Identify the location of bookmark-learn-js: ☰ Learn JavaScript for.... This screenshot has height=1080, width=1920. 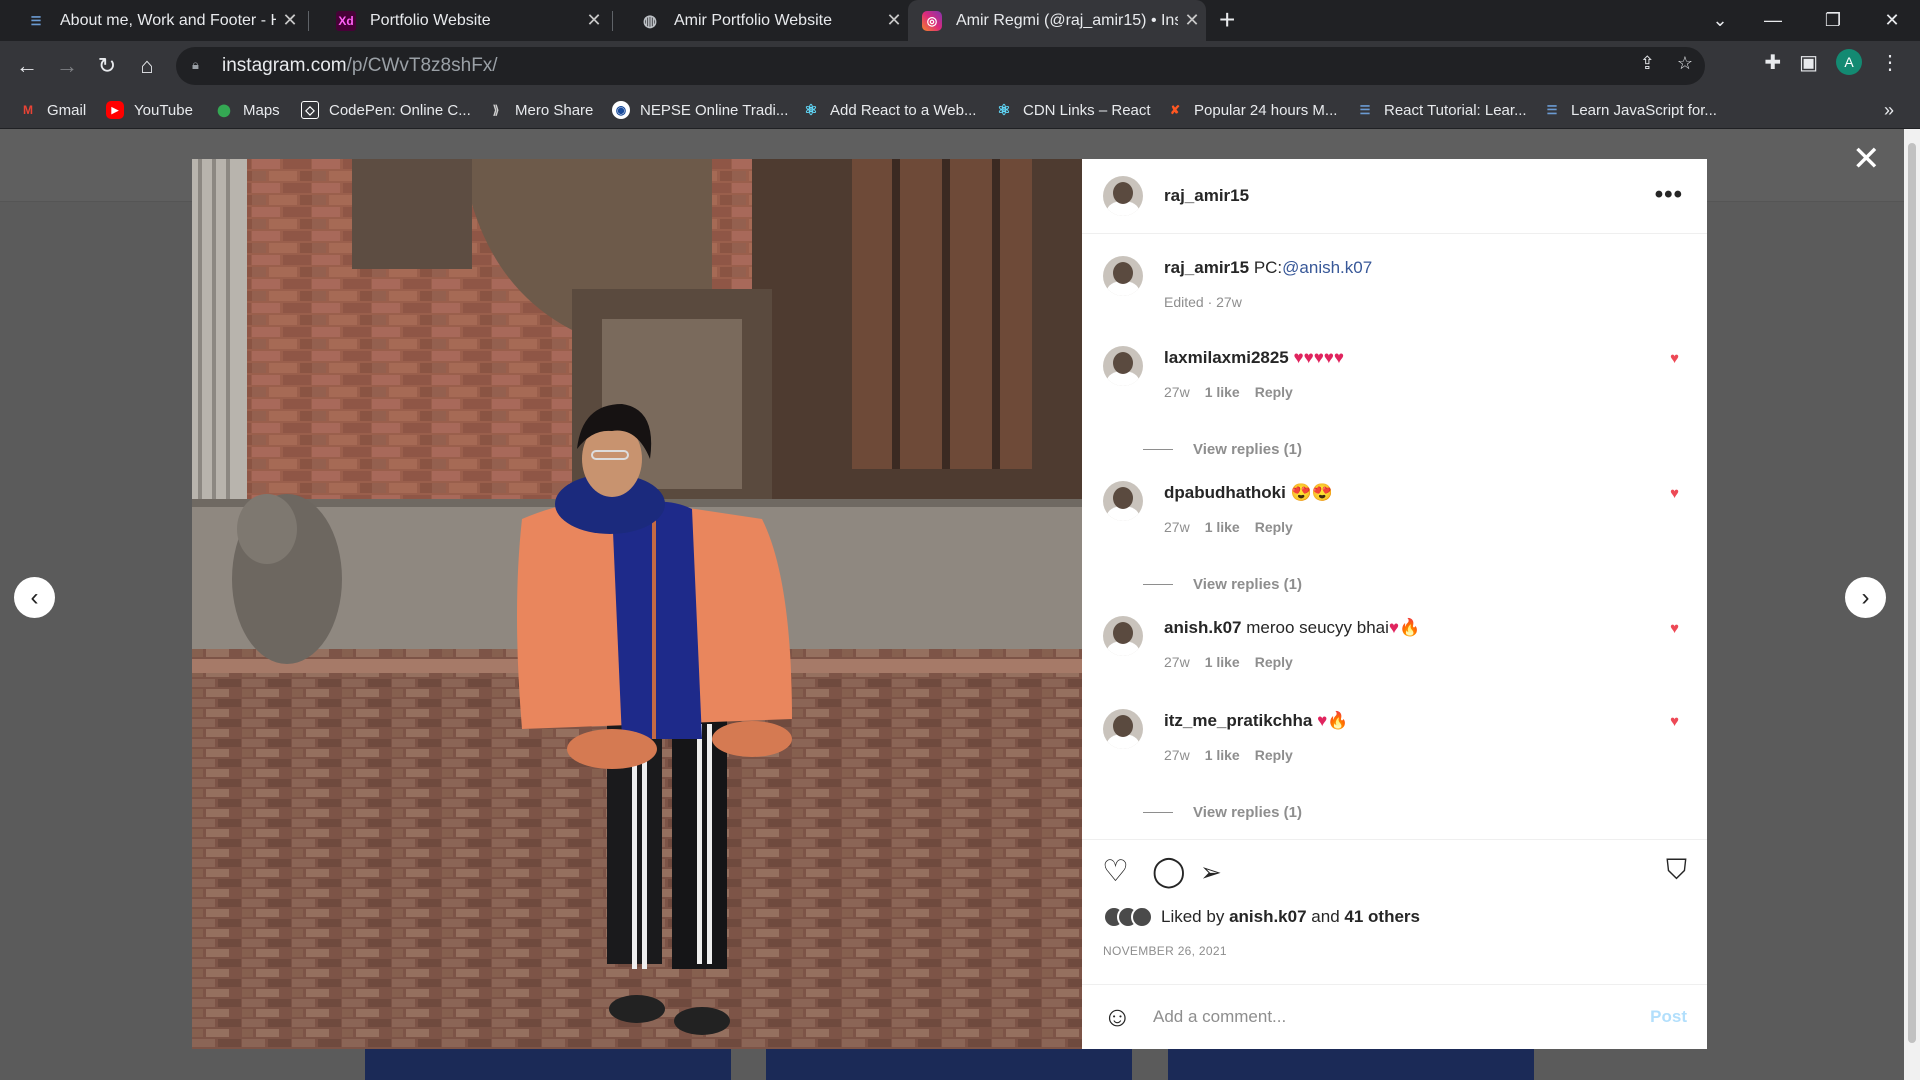
(1630, 110).